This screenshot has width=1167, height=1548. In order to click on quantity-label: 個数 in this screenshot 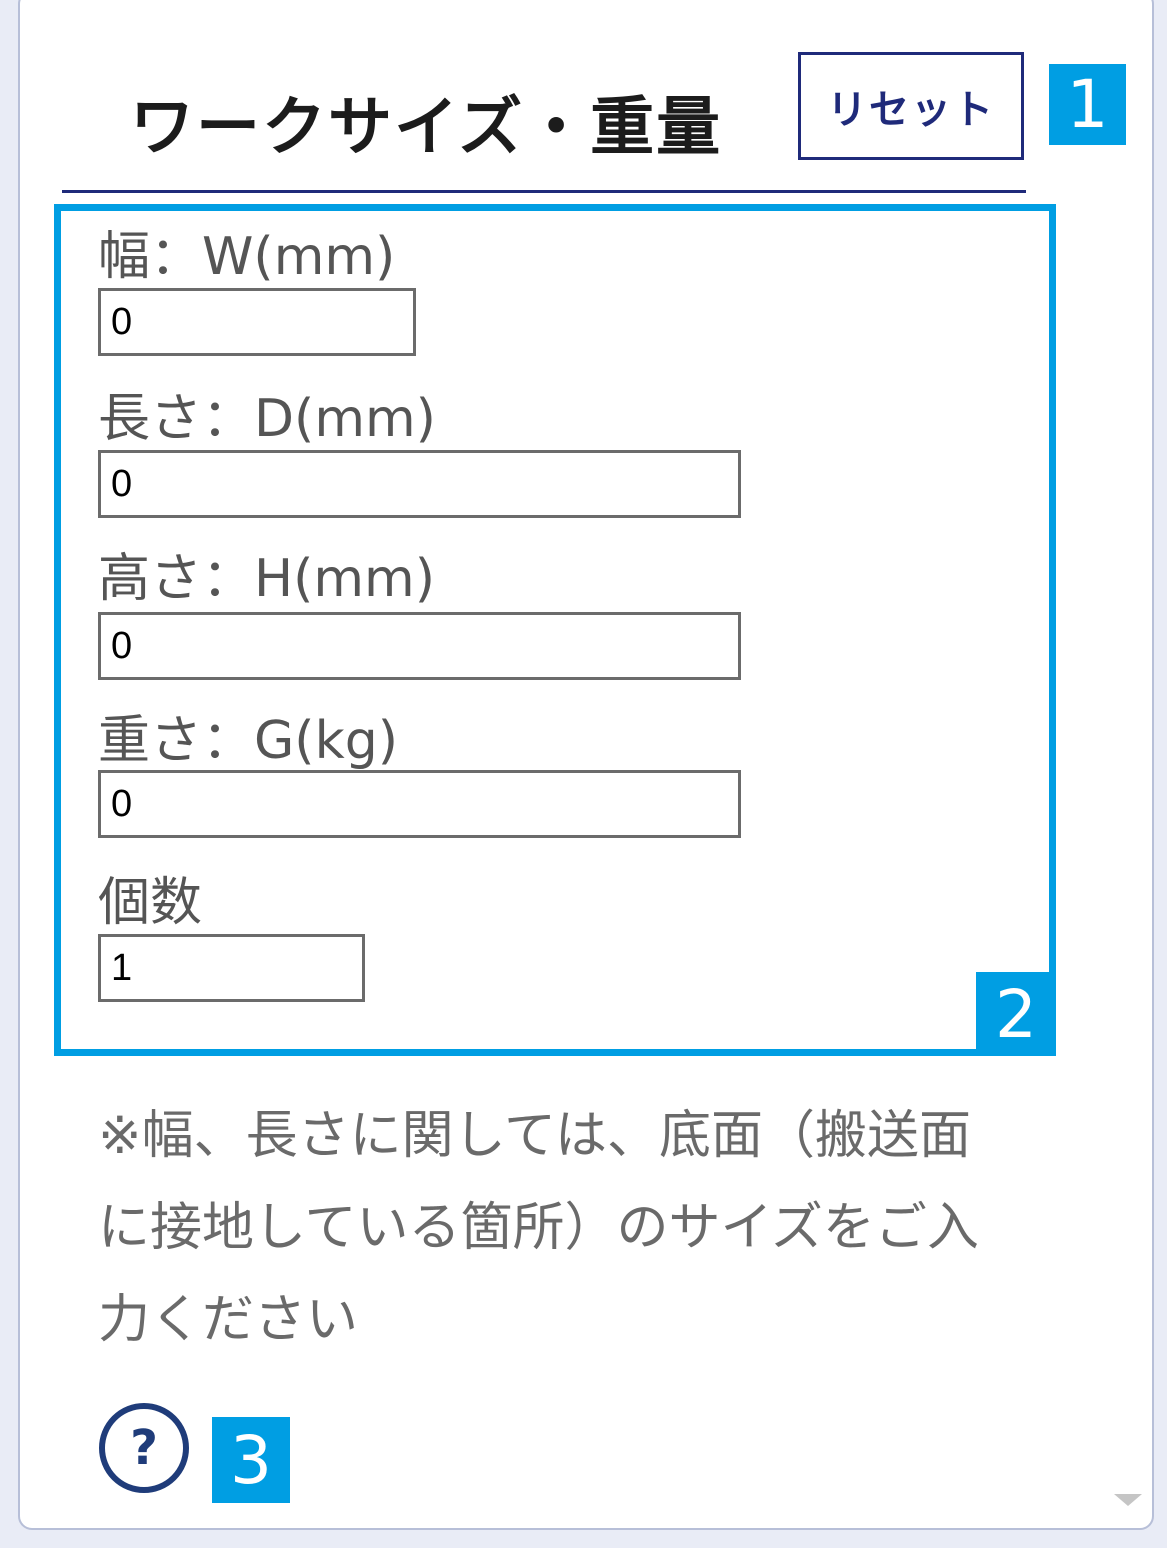, I will do `click(150, 903)`.